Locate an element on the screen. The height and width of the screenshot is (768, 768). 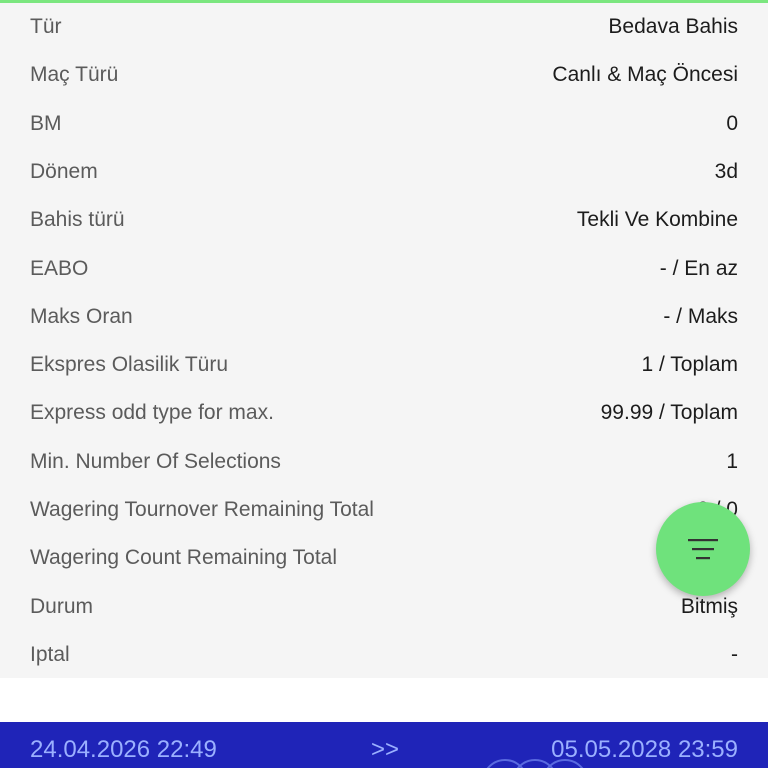
detail-row-tur: Tür Bedava Bahis is located at coordinates (384, 27).